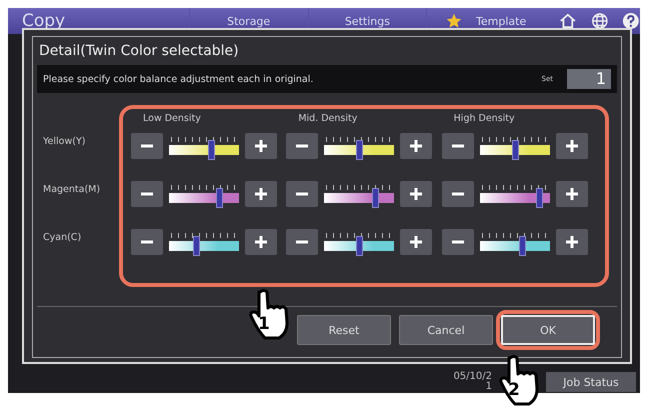 This screenshot has width=646, height=407. I want to click on app-title: Copy, so click(43, 21).